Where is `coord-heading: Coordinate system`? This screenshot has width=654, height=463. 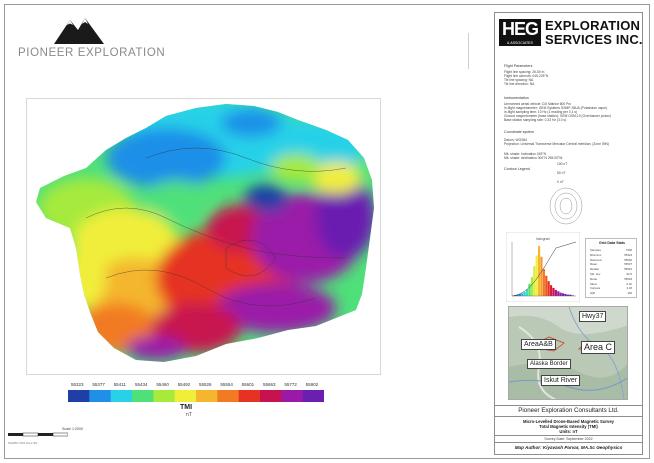
coord-heading: Coordinate system is located at coordinates (519, 132).